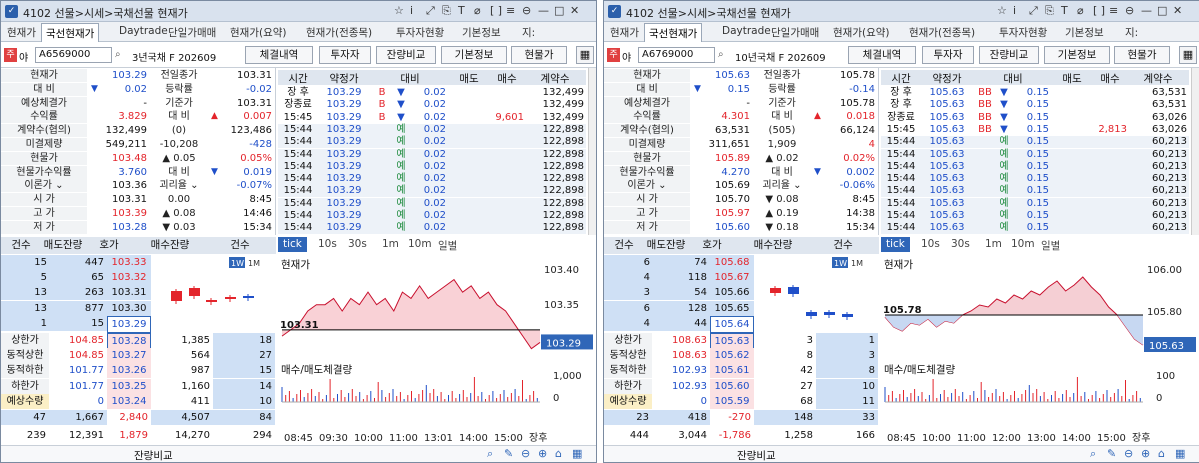  I want to click on bid-row: 상한가 108.63 105.63 3 1, so click(741, 341).